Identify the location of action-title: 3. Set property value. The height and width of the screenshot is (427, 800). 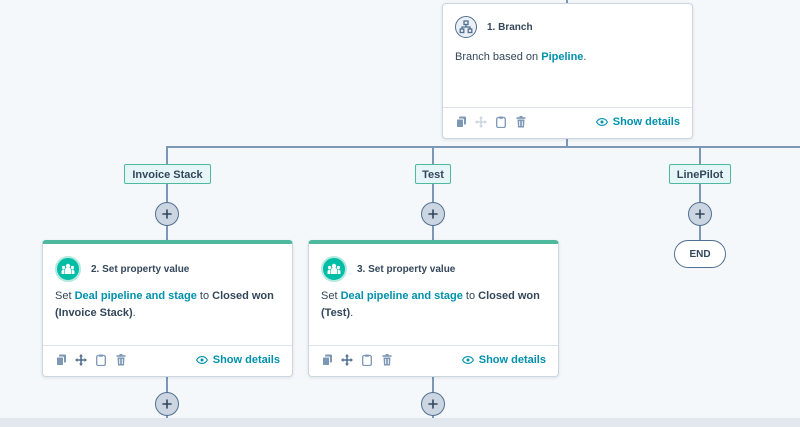
(406, 269).